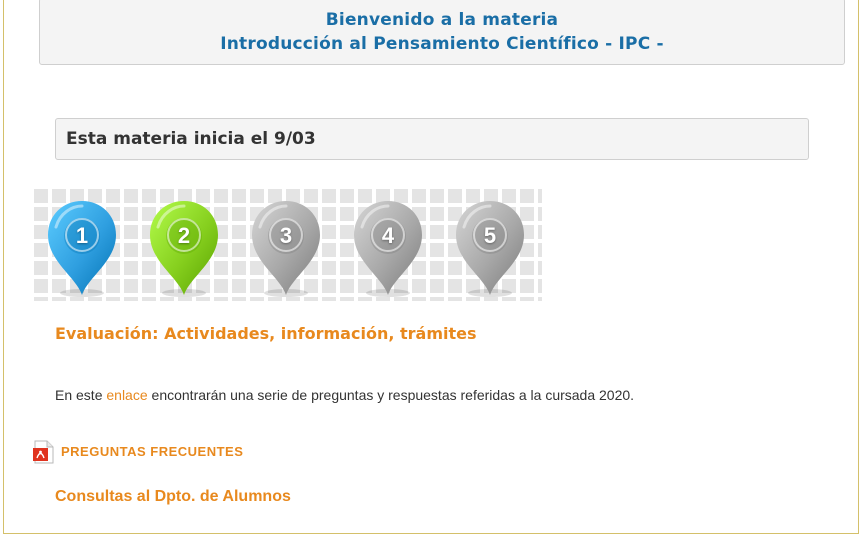 This screenshot has width=866, height=541. I want to click on welcome-title: Bienvenido a la materia, so click(442, 20).